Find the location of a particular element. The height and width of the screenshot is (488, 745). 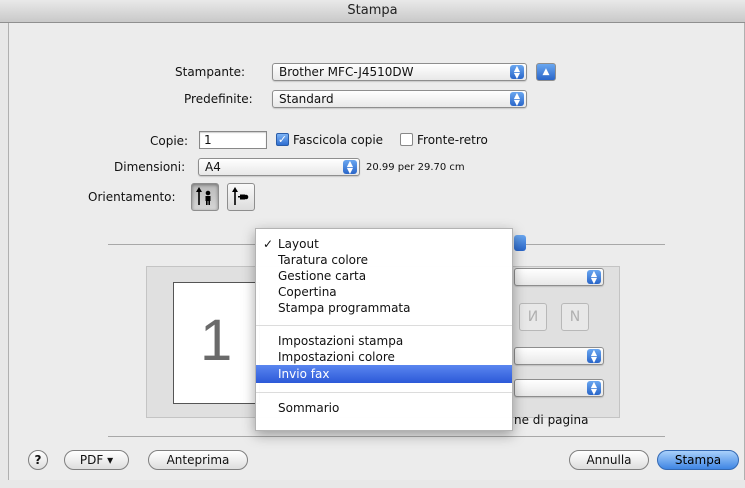

orientation-label: Orientamento: is located at coordinates (132, 197).